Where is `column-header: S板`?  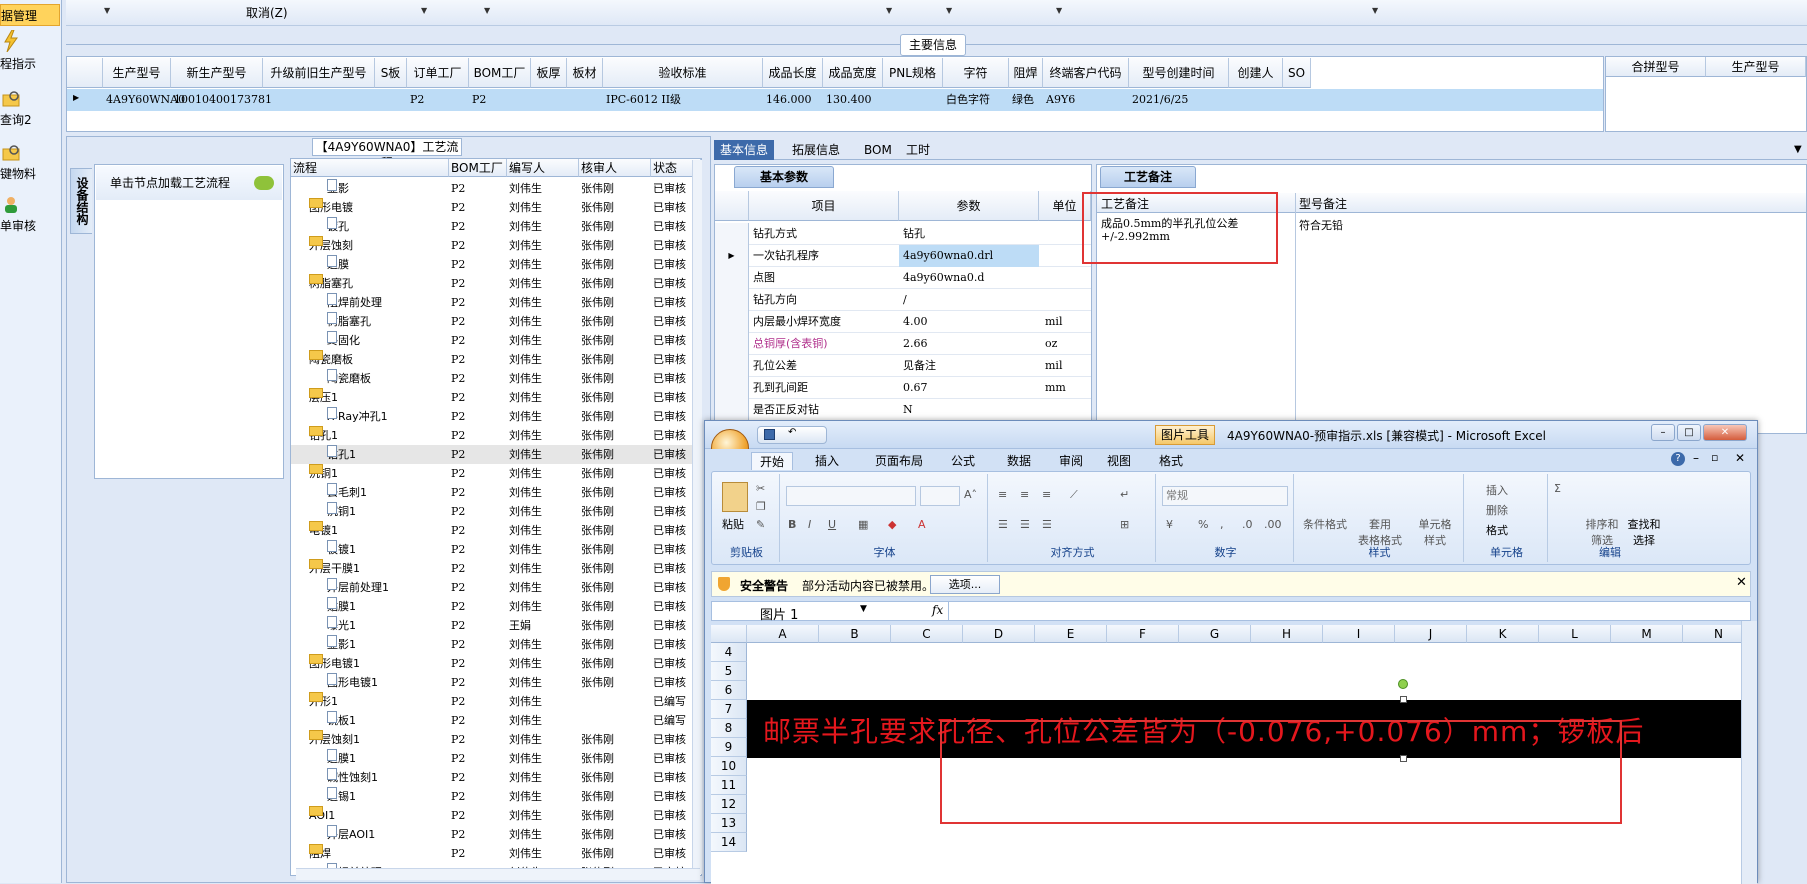
column-header: S板 is located at coordinates (391, 73).